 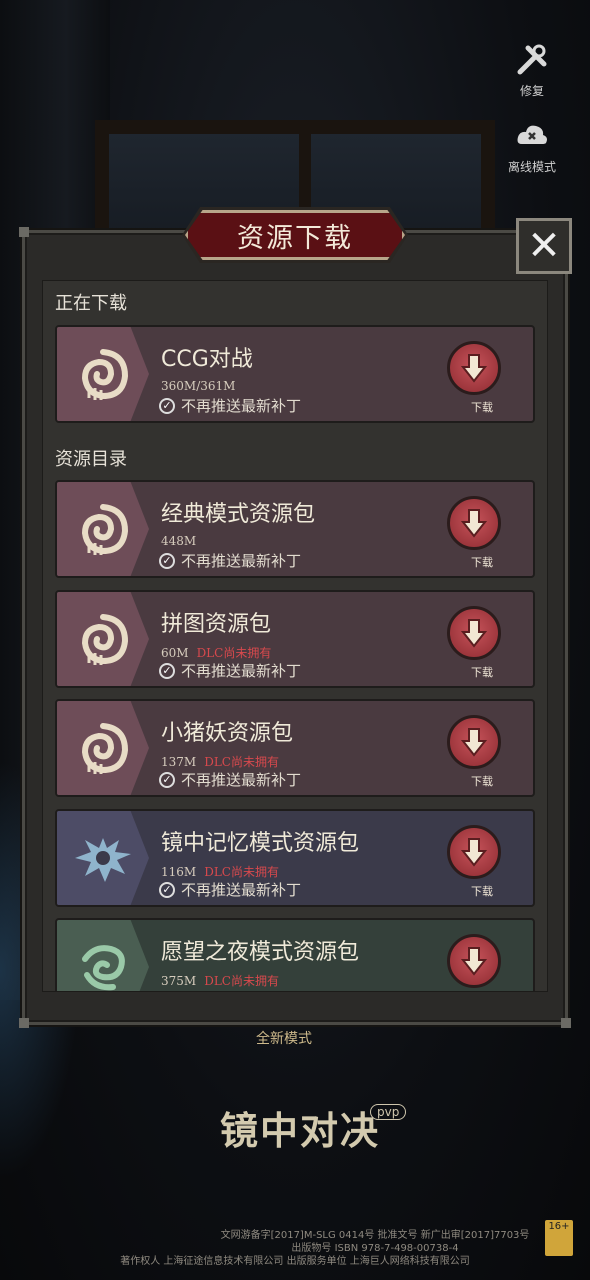 What do you see at coordinates (559, 1226) in the screenshot?
I see `age-rating-text: 16+` at bounding box center [559, 1226].